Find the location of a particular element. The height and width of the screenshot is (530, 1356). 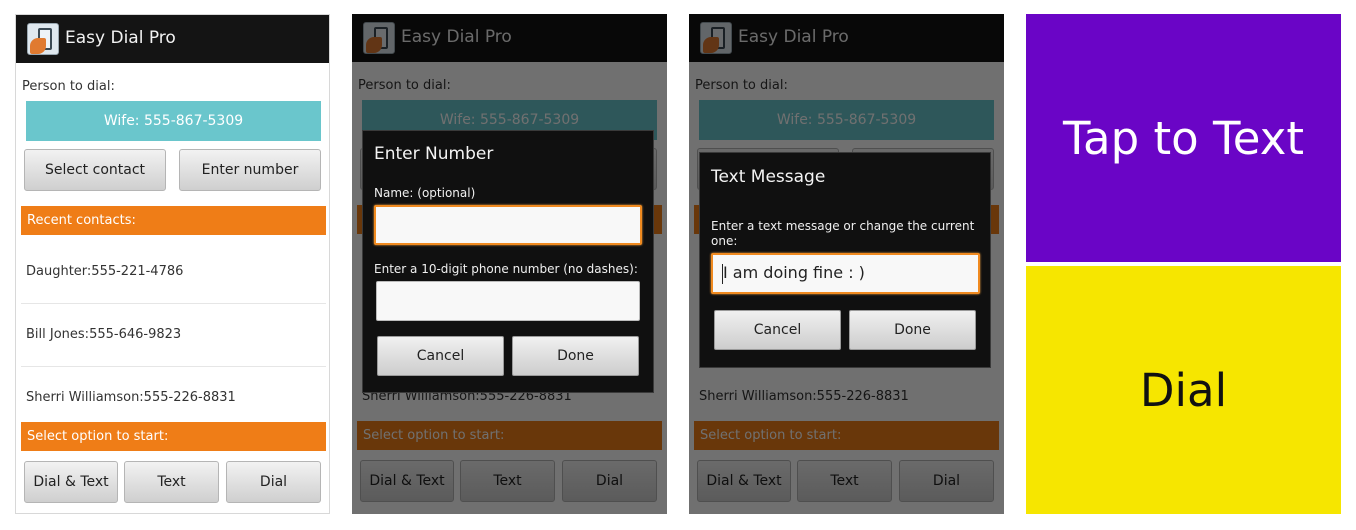

recent-contacts-header: Recent contacts: is located at coordinates (173, 220).